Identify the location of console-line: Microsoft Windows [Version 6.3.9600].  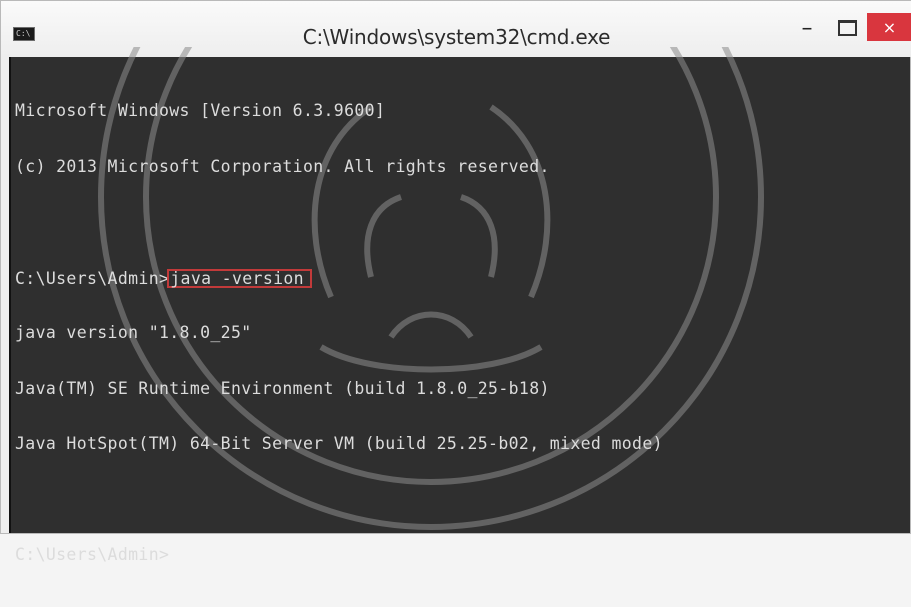
(200, 110).